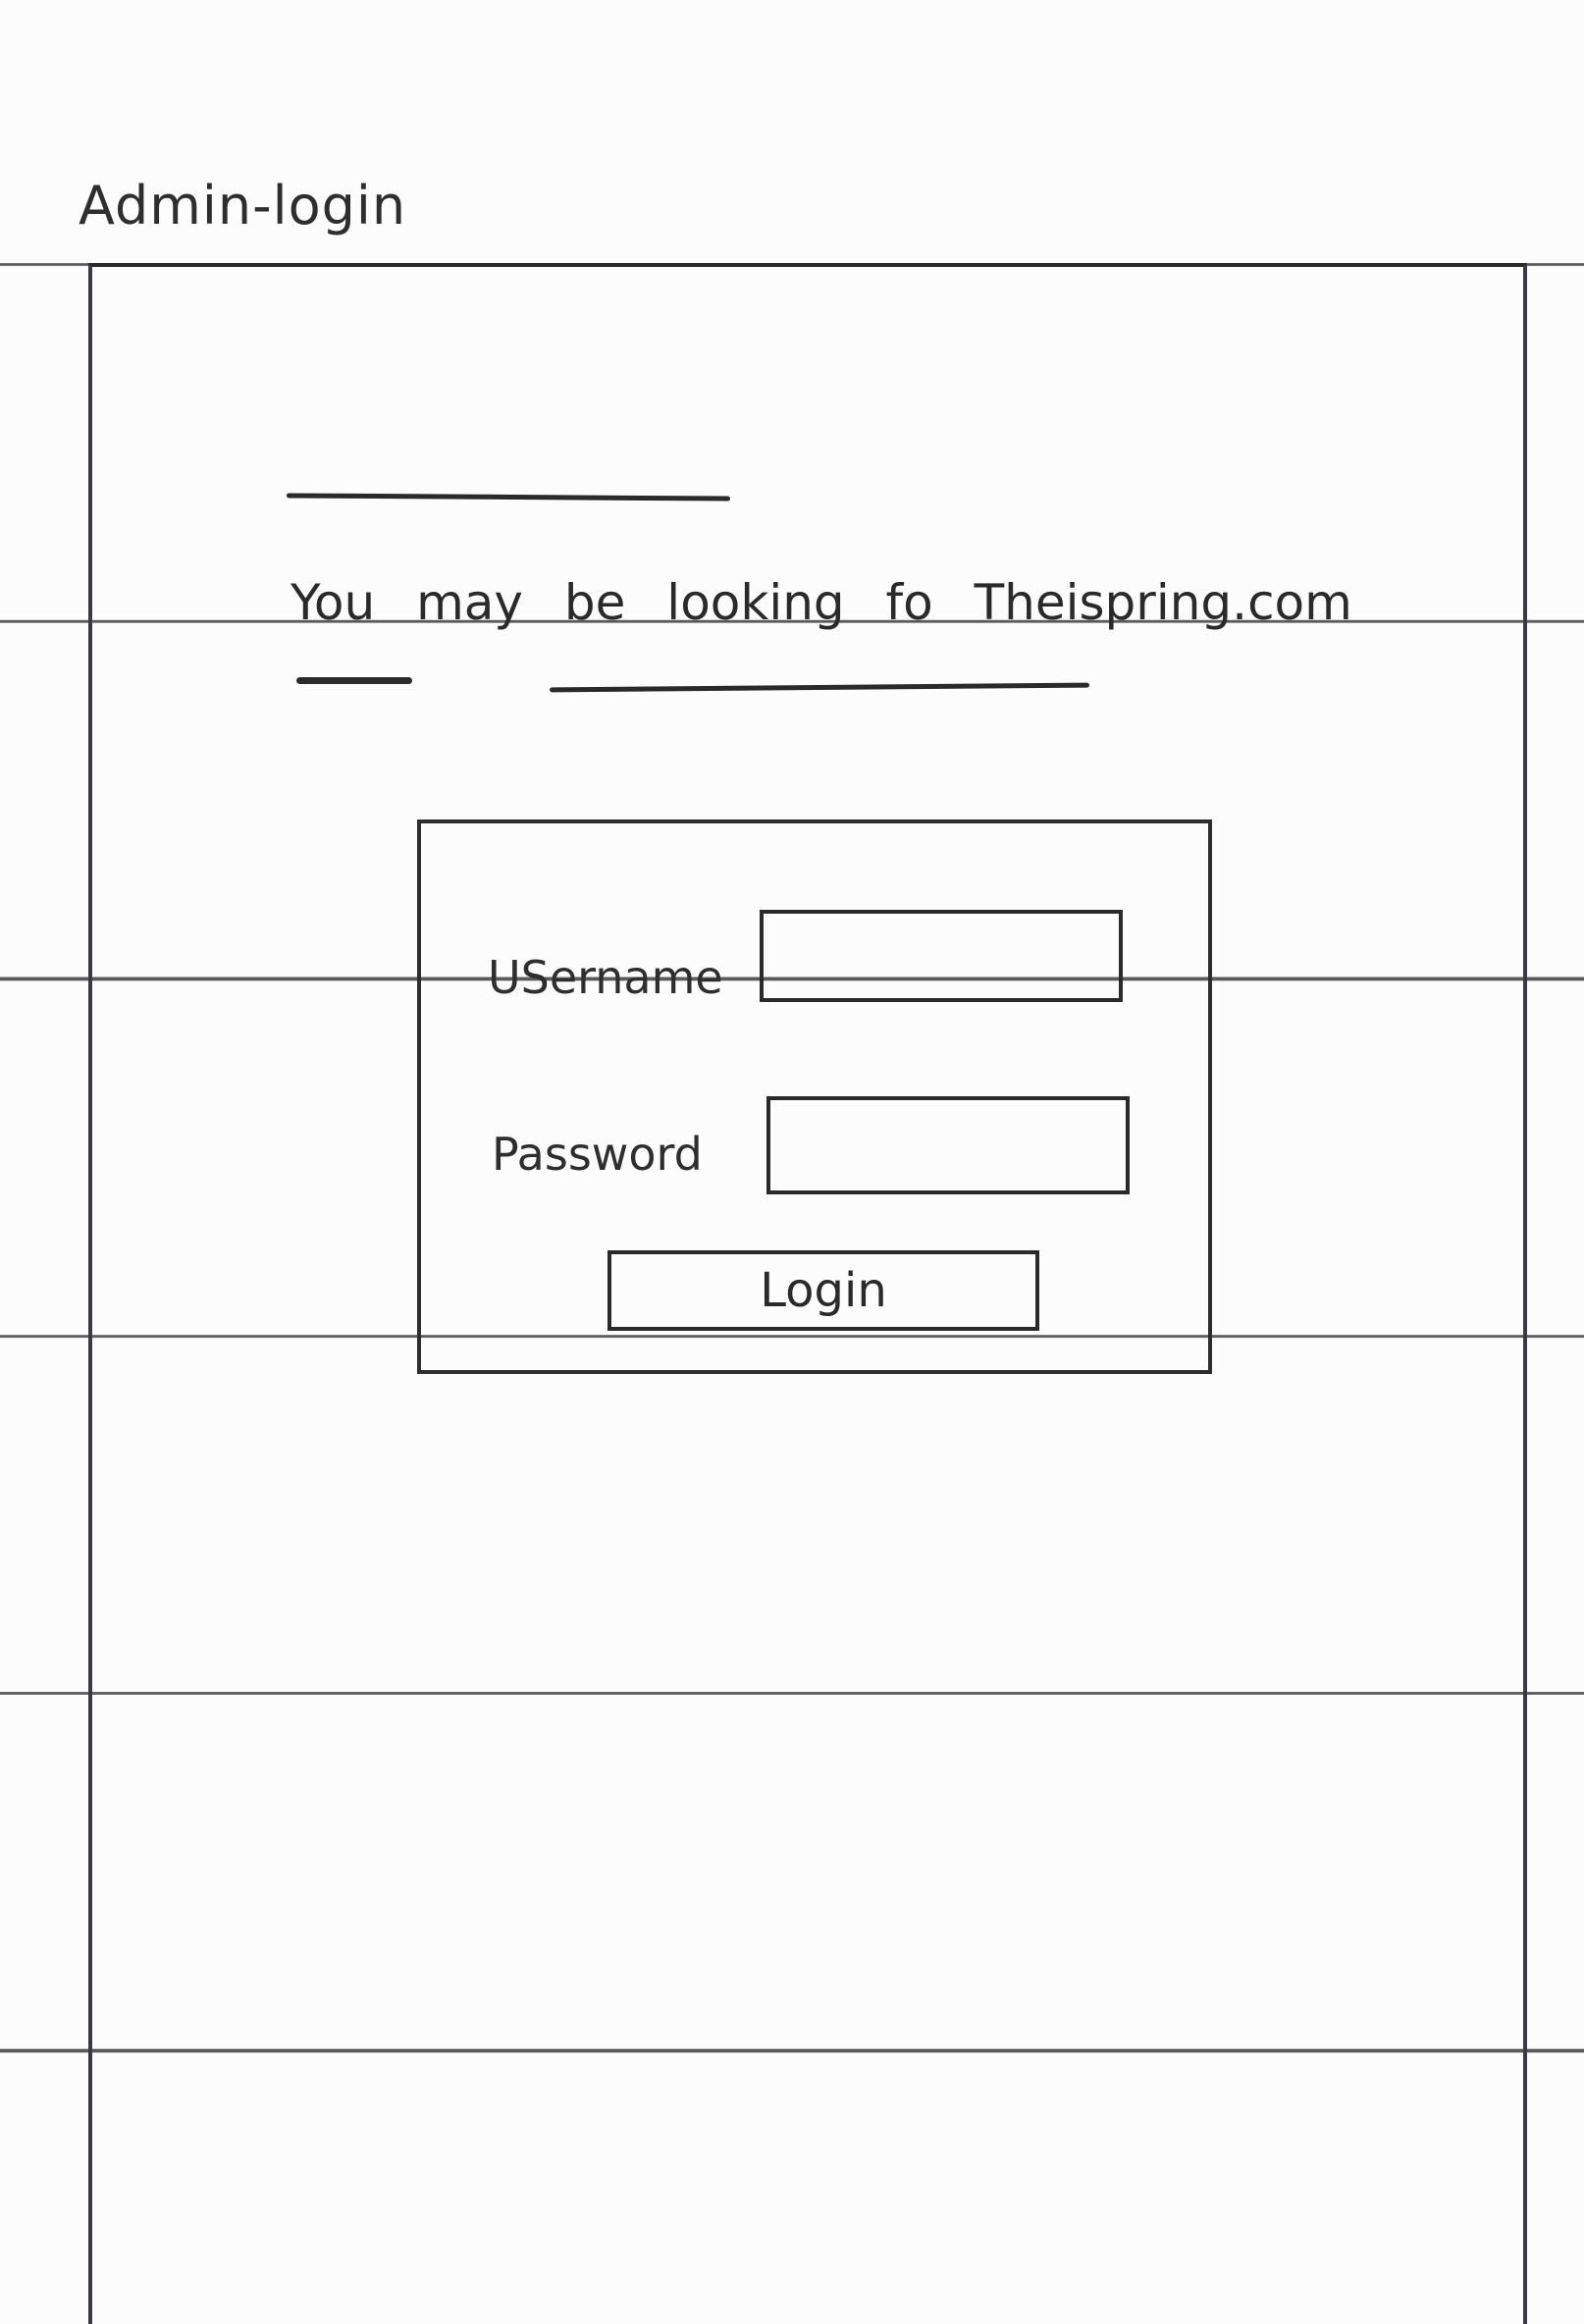 The height and width of the screenshot is (2324, 1584). Describe the element at coordinates (243, 206) in the screenshot. I see `page-title: Admin-login` at that location.